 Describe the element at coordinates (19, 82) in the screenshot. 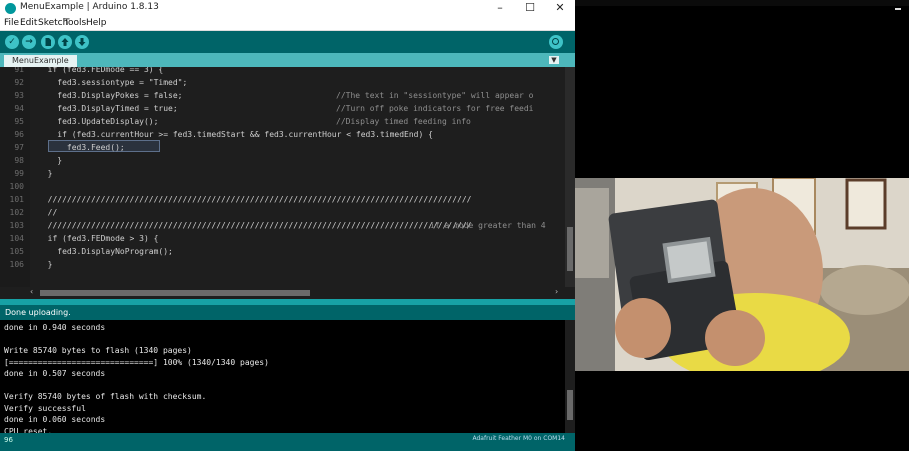

I see `line-number: 92` at that location.